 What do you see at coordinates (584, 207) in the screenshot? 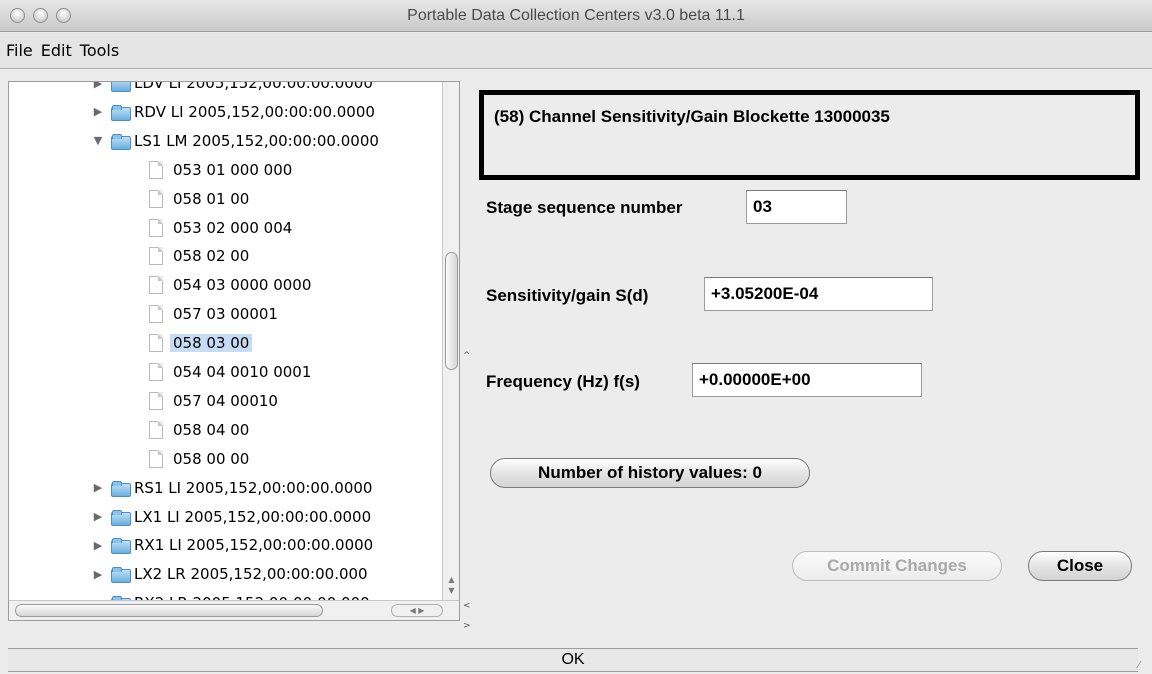
I see `stage-sequence-label: Stage sequence number` at bounding box center [584, 207].